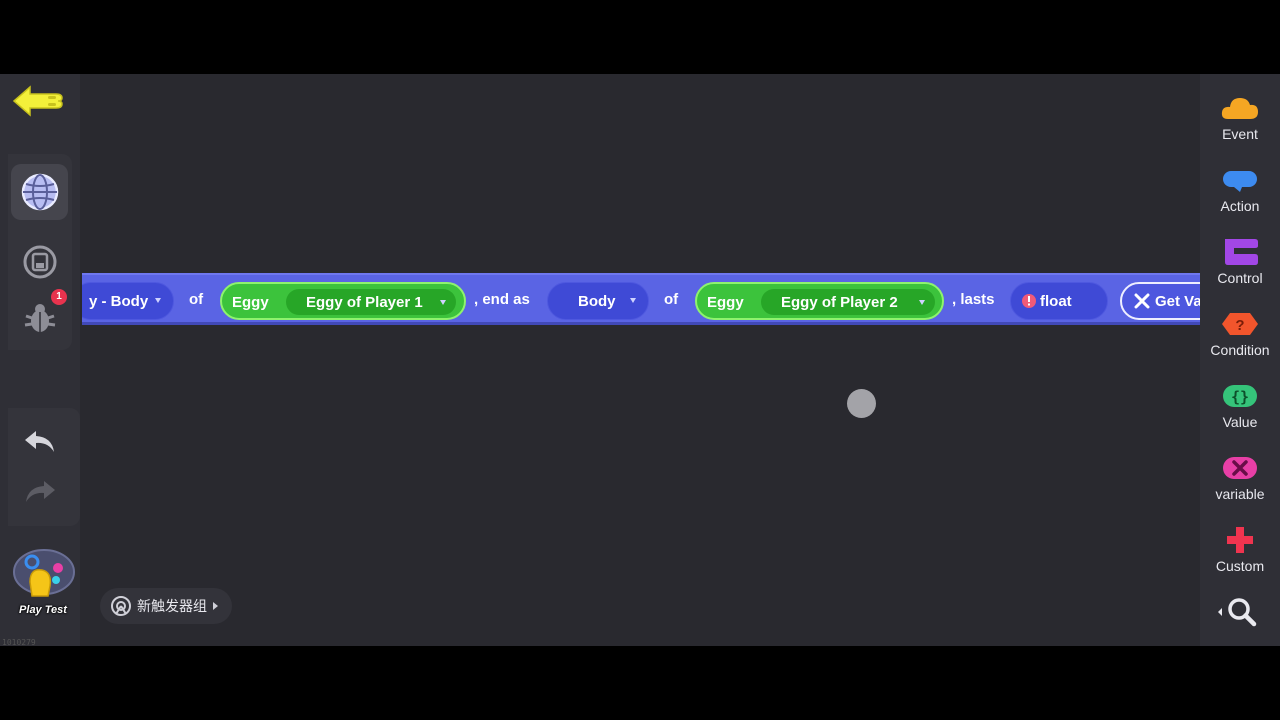 The width and height of the screenshot is (1280, 720). What do you see at coordinates (1240, 350) in the screenshot?
I see `category-label: Condition` at bounding box center [1240, 350].